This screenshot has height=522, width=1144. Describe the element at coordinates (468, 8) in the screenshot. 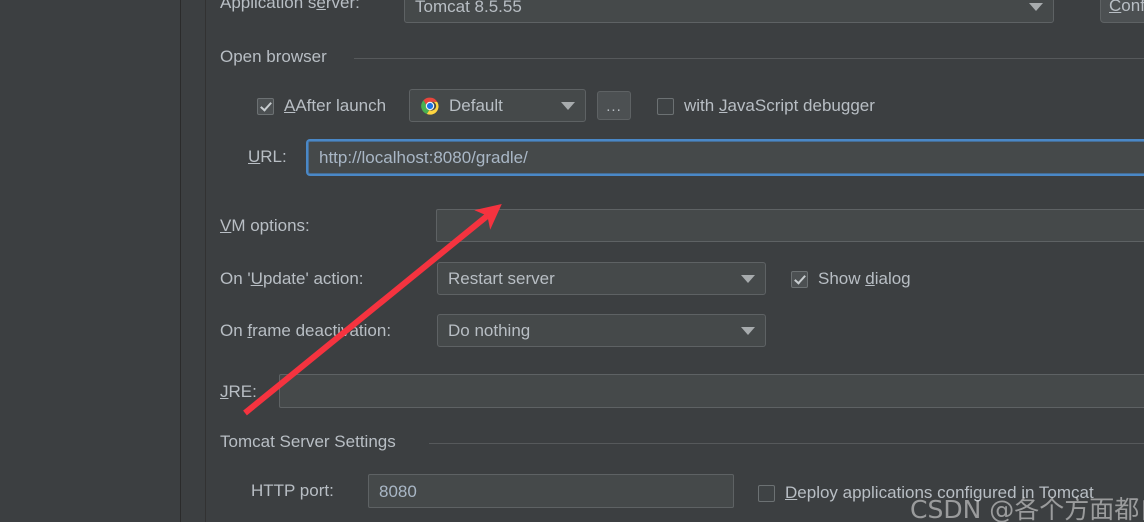

I see `application-server-value: Tomcat 8.5.55` at that location.